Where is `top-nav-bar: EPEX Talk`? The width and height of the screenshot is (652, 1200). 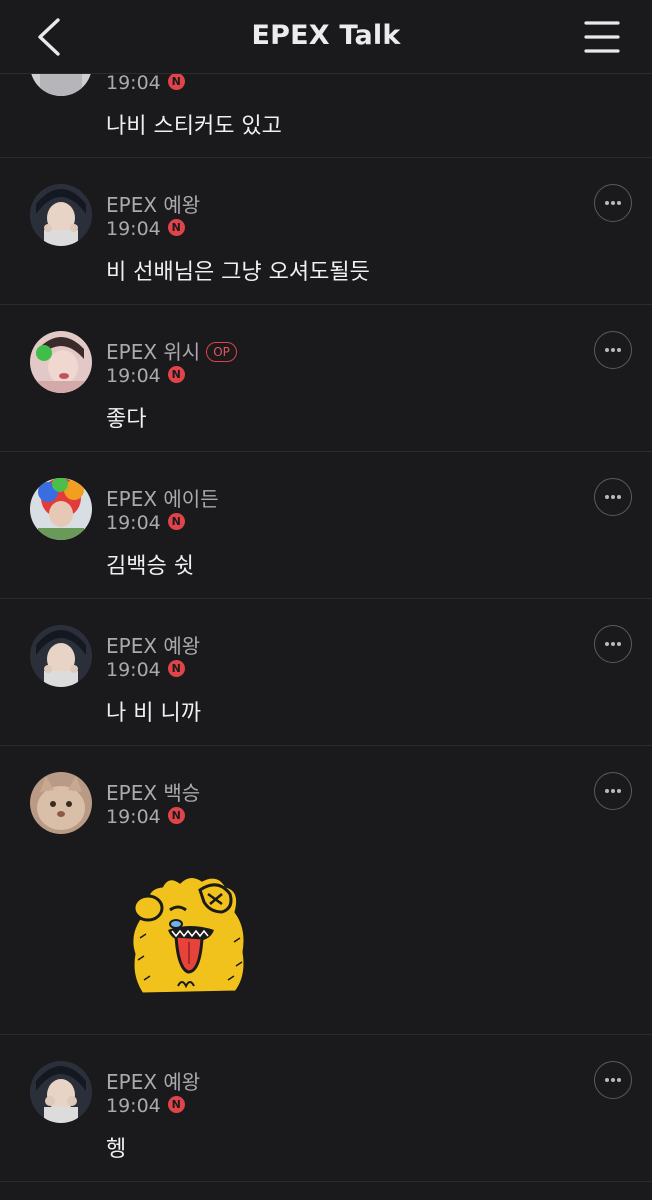 top-nav-bar: EPEX Talk is located at coordinates (326, 37).